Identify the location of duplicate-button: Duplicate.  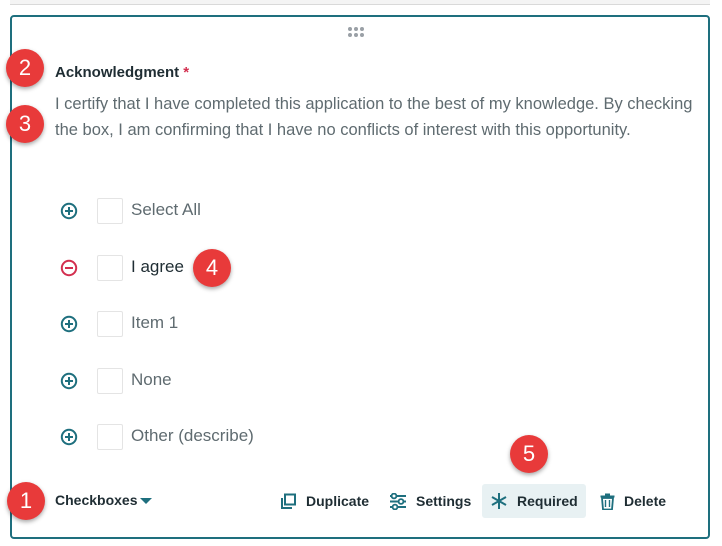
(324, 501).